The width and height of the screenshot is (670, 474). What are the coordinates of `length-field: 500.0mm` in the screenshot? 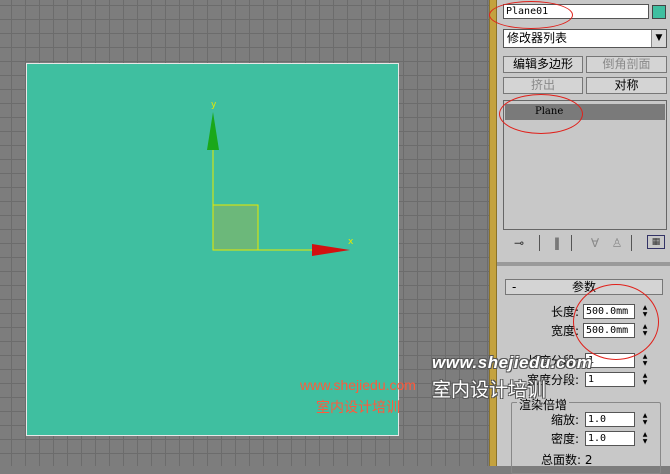 It's located at (609, 311).